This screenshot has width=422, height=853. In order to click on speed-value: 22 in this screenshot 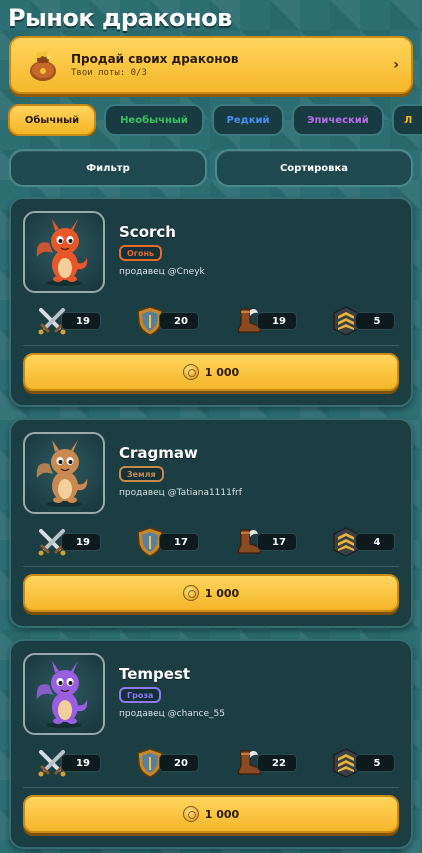, I will do `click(277, 763)`.